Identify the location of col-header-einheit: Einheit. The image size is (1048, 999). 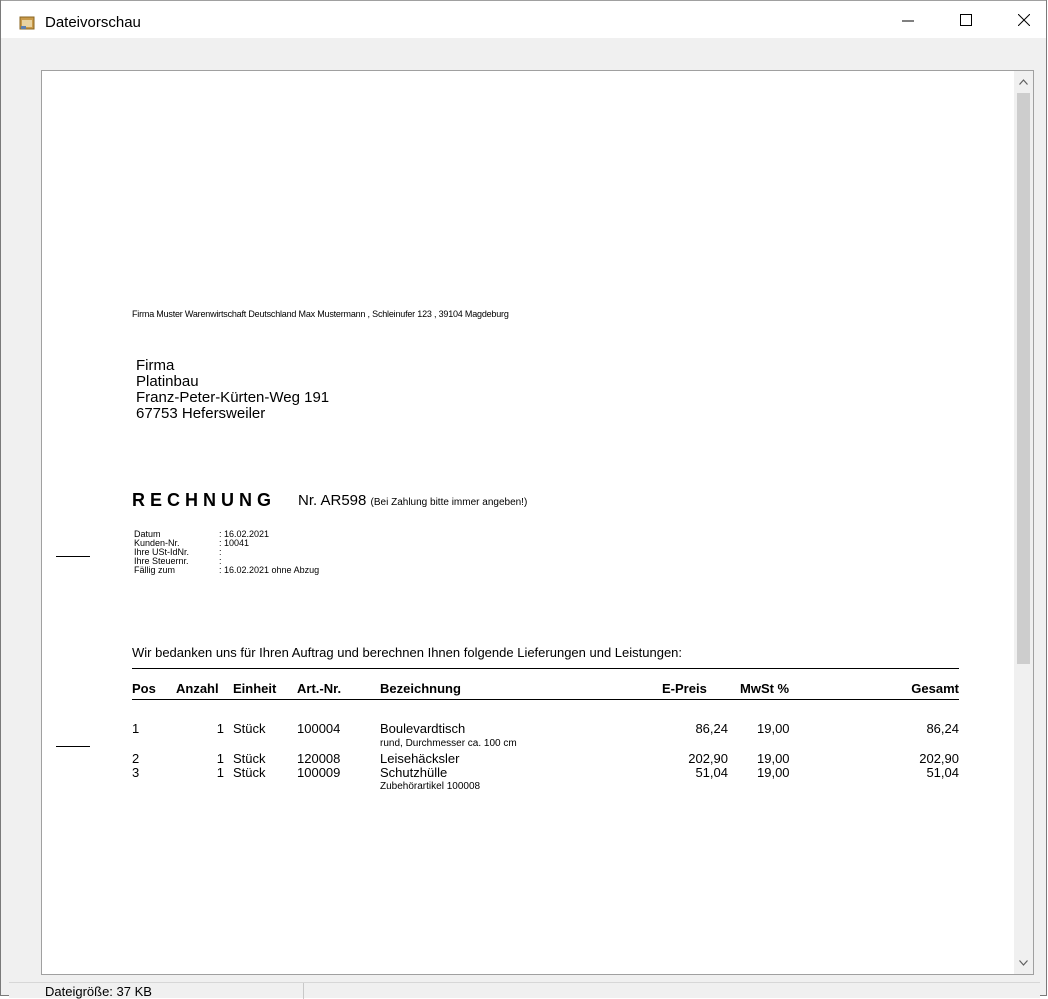
(255, 688).